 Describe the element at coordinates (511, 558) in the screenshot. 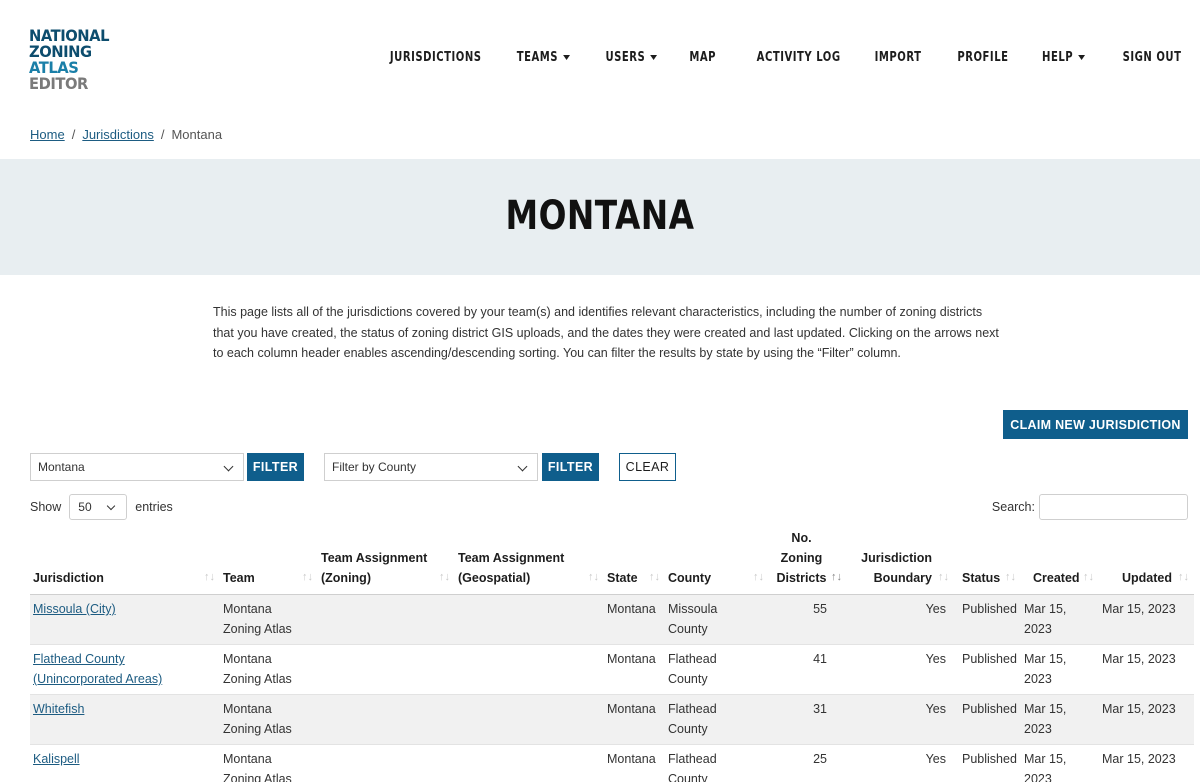

I see `col-team-assignment-geospatial-label-1: Team Assignment` at that location.